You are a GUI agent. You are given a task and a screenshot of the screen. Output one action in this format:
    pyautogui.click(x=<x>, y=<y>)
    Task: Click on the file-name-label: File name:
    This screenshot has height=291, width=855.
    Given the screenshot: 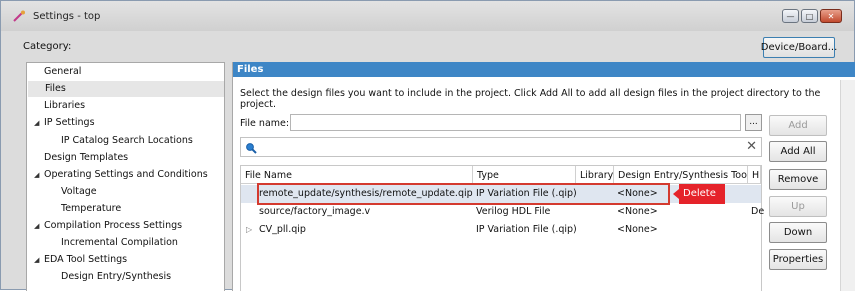 What is the action you would take?
    pyautogui.click(x=265, y=123)
    